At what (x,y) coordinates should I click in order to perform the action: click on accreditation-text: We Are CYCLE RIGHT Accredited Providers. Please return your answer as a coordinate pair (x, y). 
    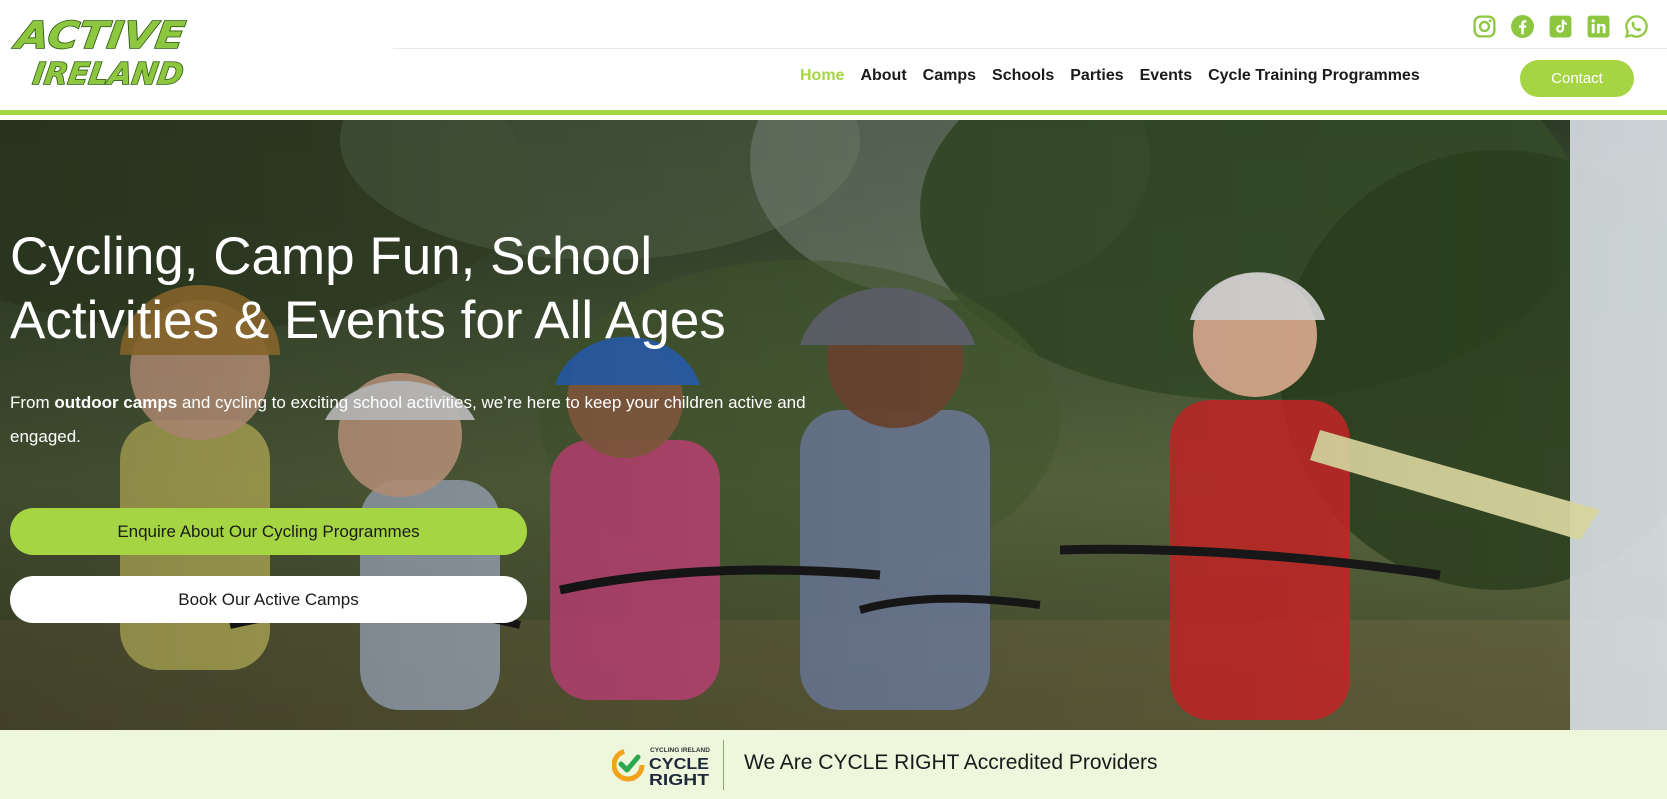
    Looking at the image, I should click on (951, 762).